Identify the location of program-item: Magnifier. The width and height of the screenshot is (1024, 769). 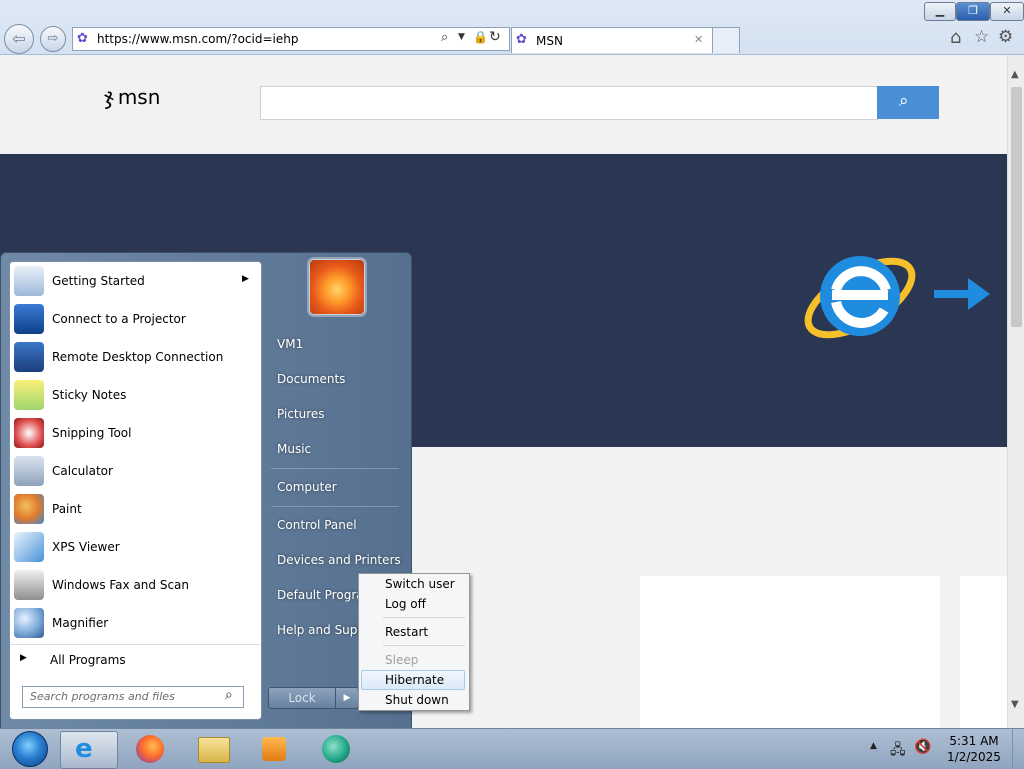
(135, 623).